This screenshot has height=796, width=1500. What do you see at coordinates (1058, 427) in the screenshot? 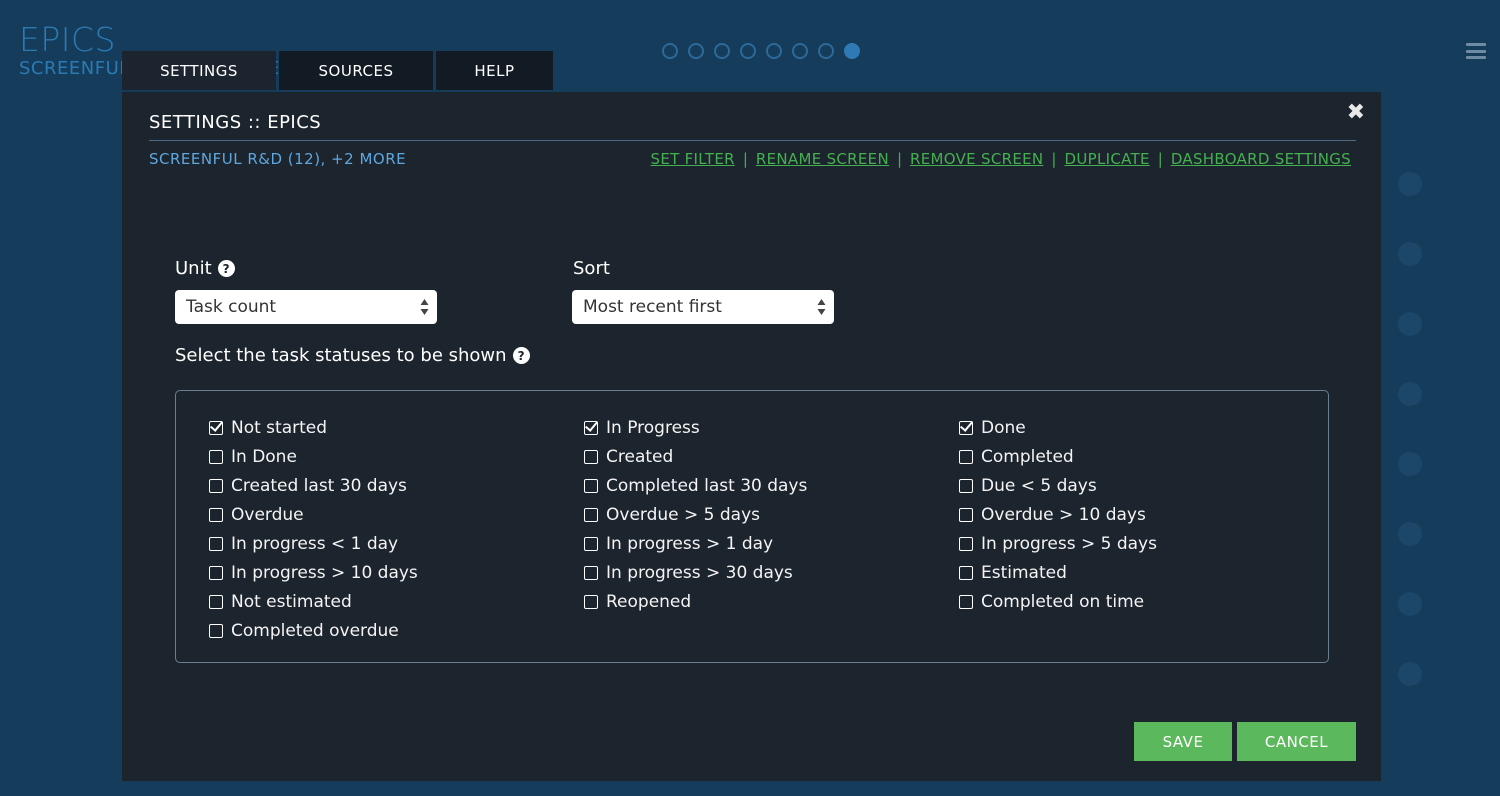
I see `status-option: Done` at bounding box center [1058, 427].